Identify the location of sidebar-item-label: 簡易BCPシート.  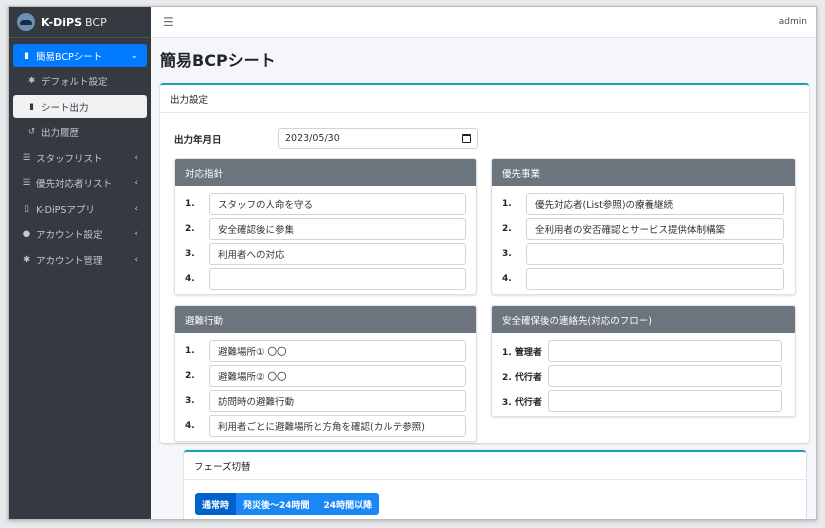
(69, 57).